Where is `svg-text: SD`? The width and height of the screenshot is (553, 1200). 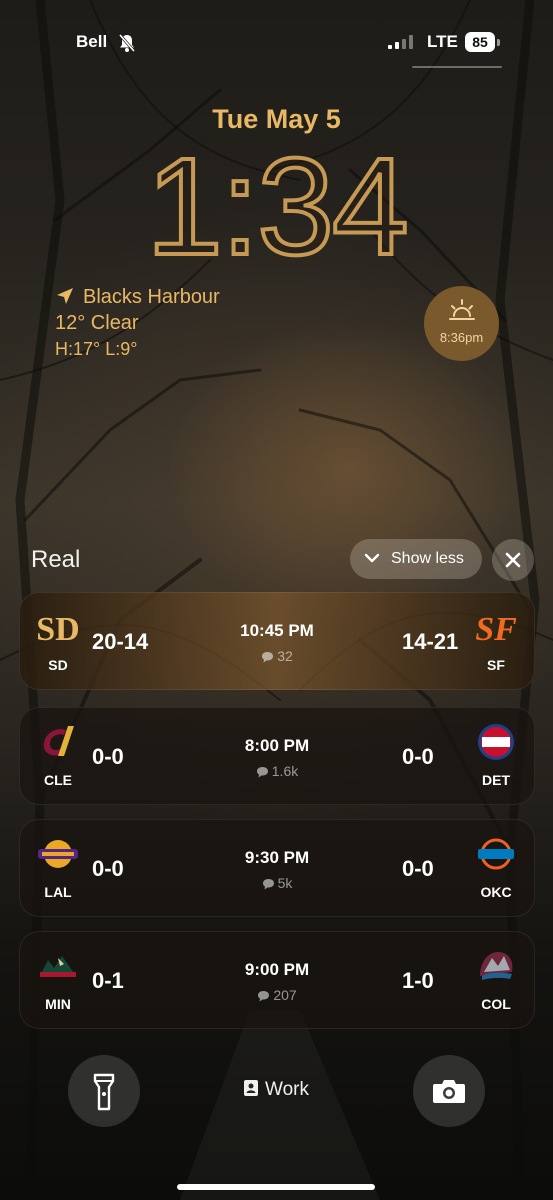 svg-text: SD is located at coordinates (58, 629).